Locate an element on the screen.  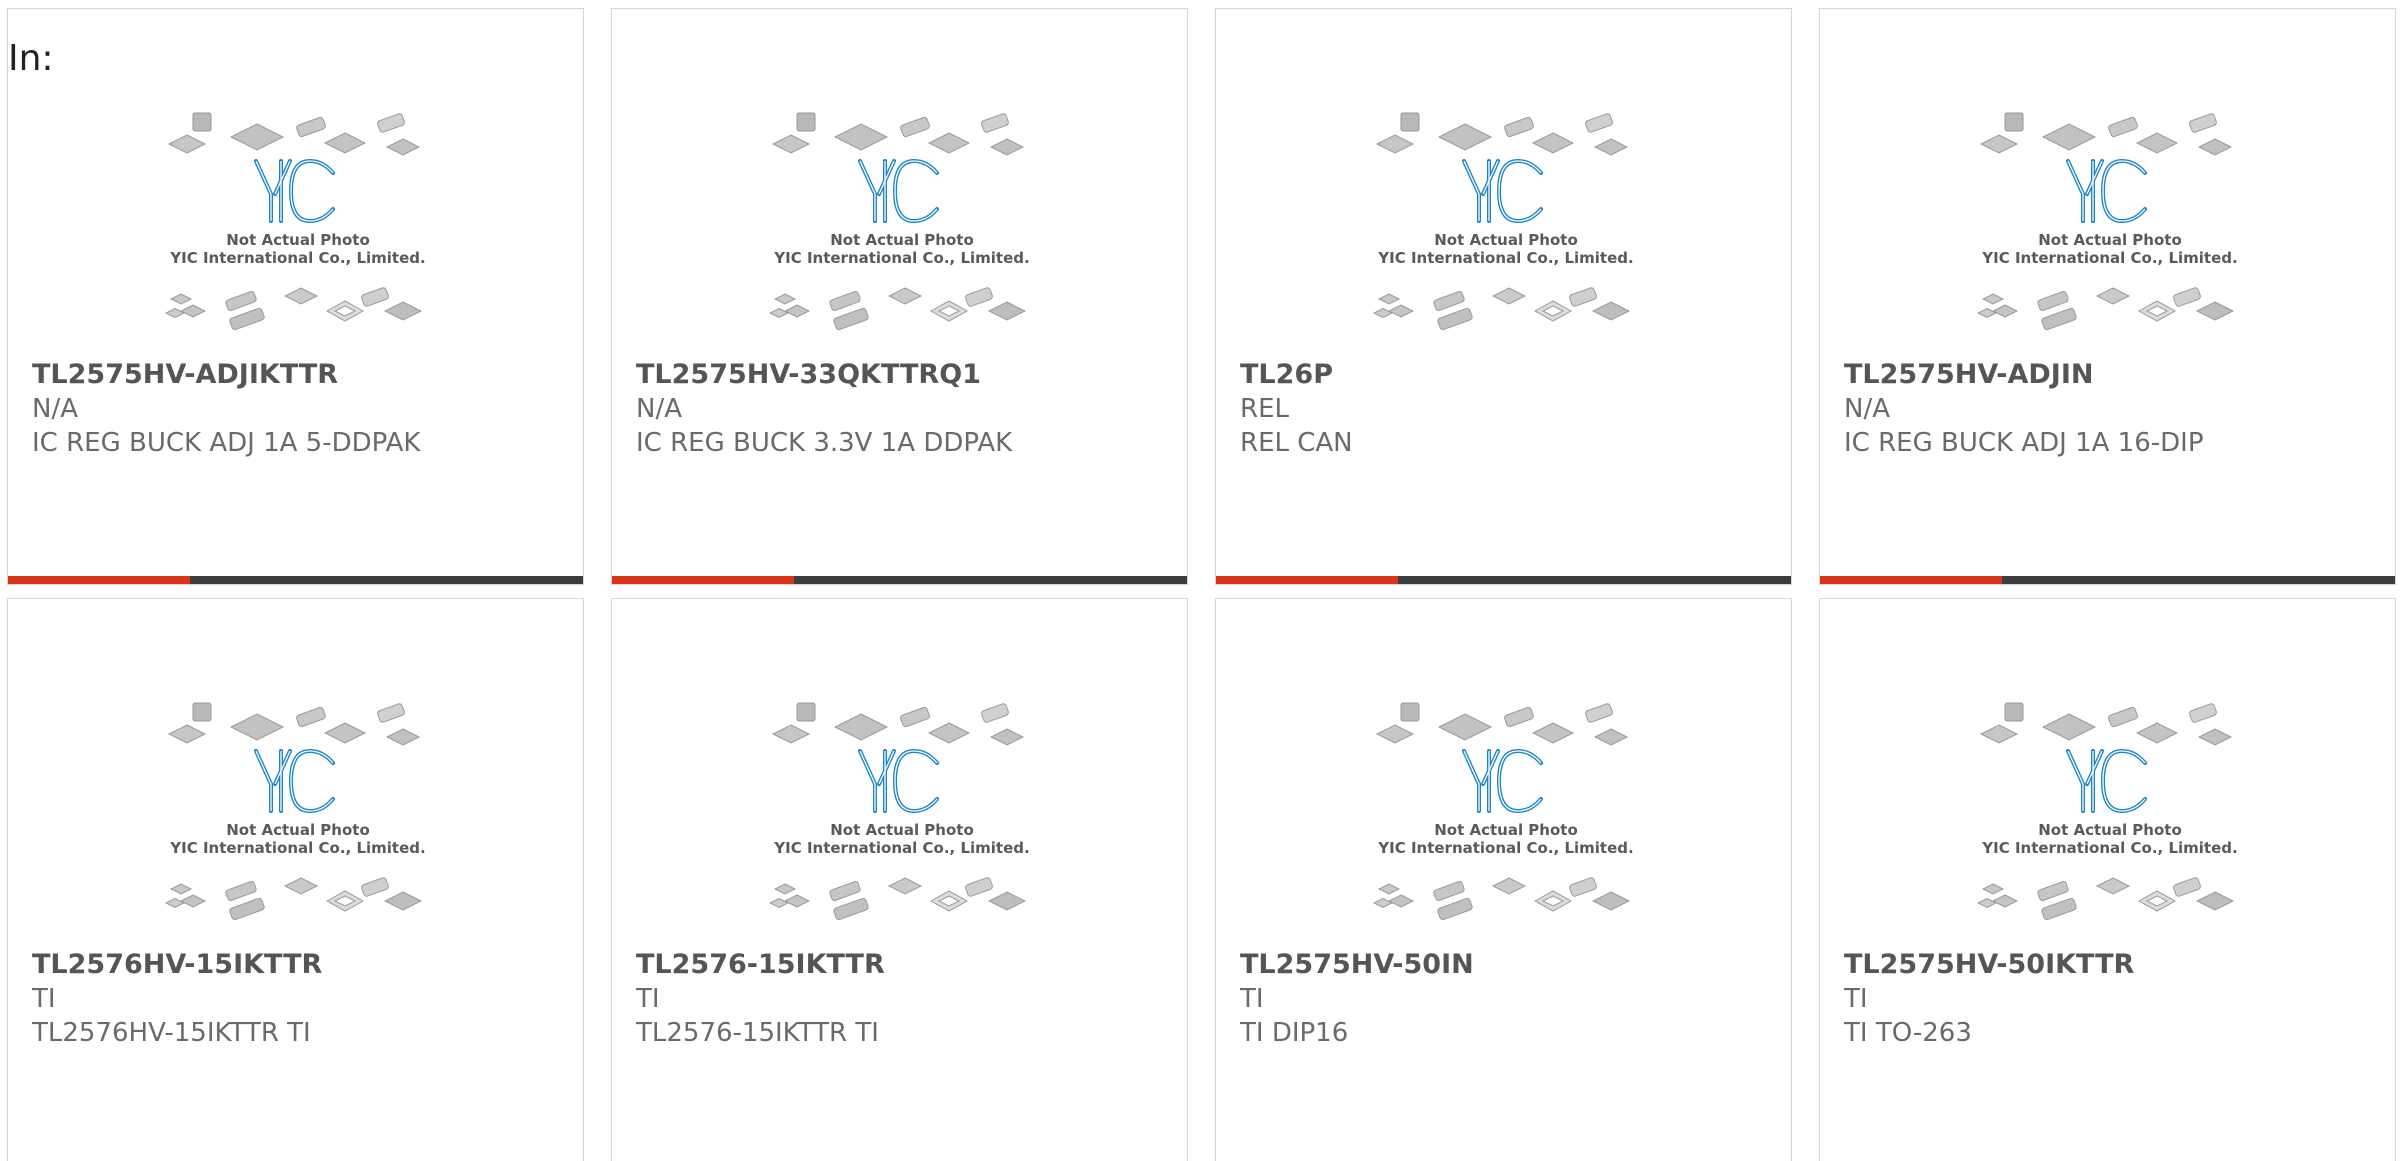
product-part-number: TL2575HV-50IKTTR is located at coordinates (1989, 964).